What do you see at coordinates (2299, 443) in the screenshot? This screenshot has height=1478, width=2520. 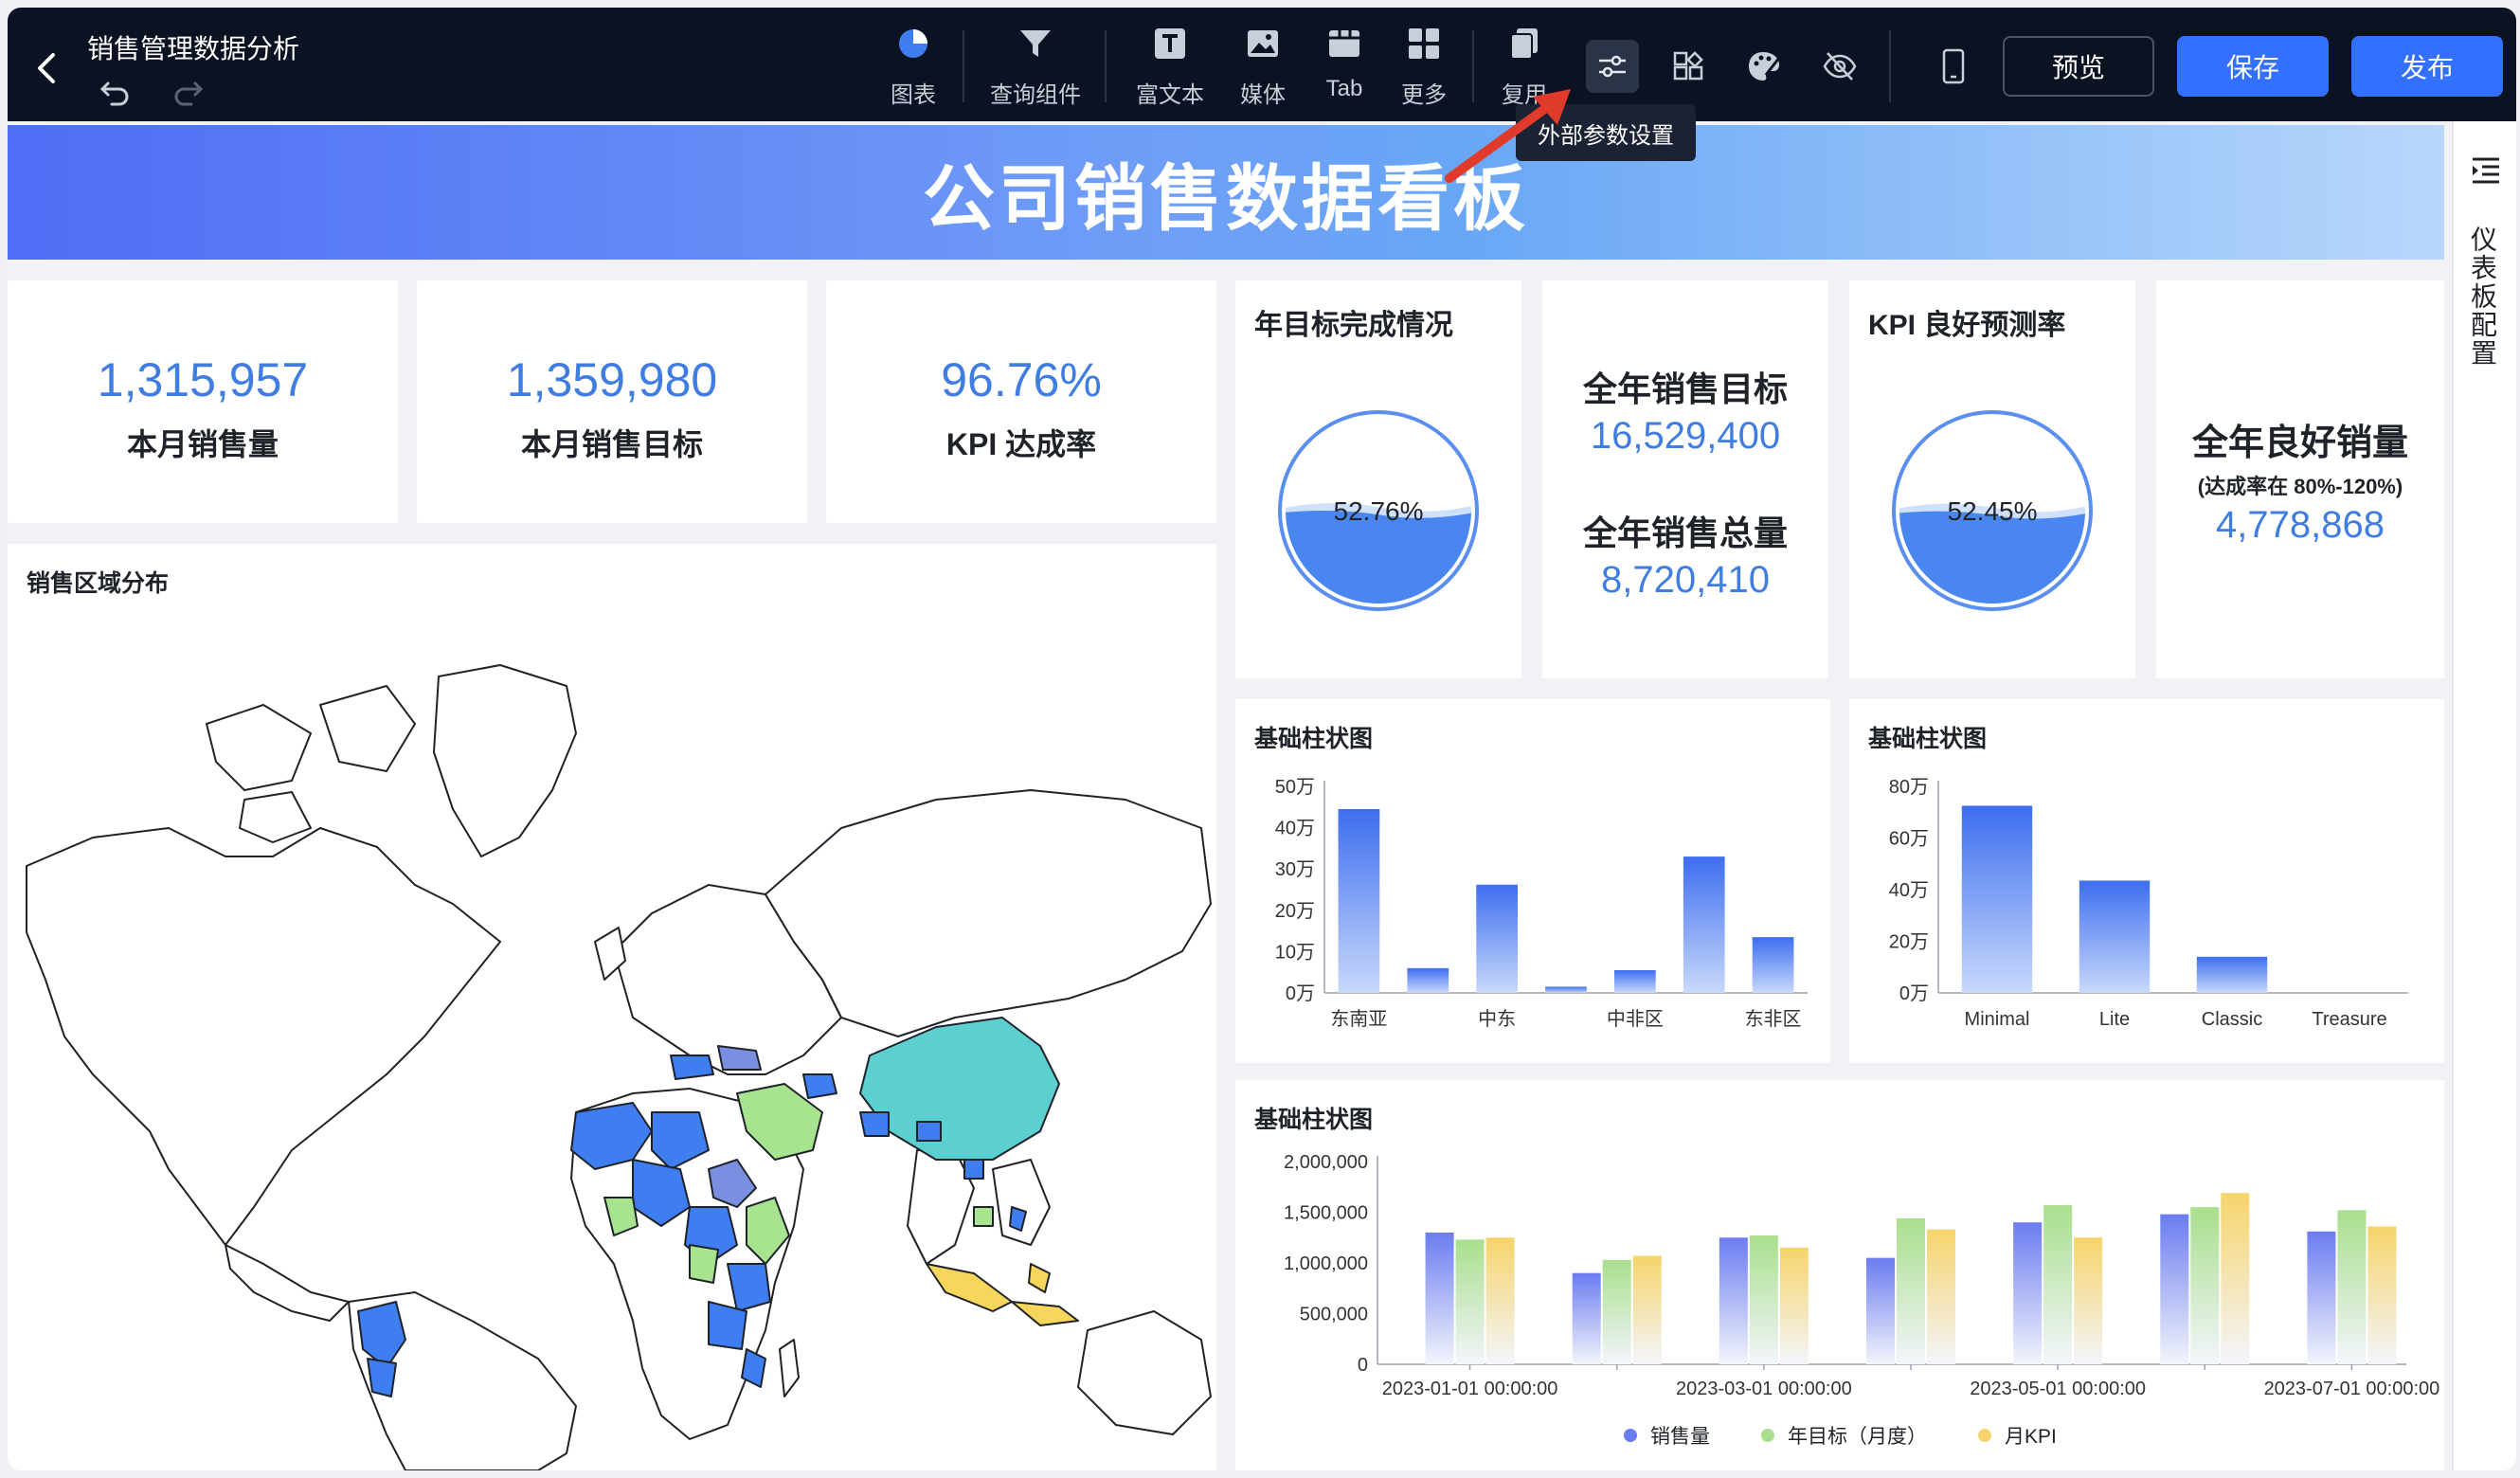 I see `good-sales-title: 全年良好销量` at bounding box center [2299, 443].